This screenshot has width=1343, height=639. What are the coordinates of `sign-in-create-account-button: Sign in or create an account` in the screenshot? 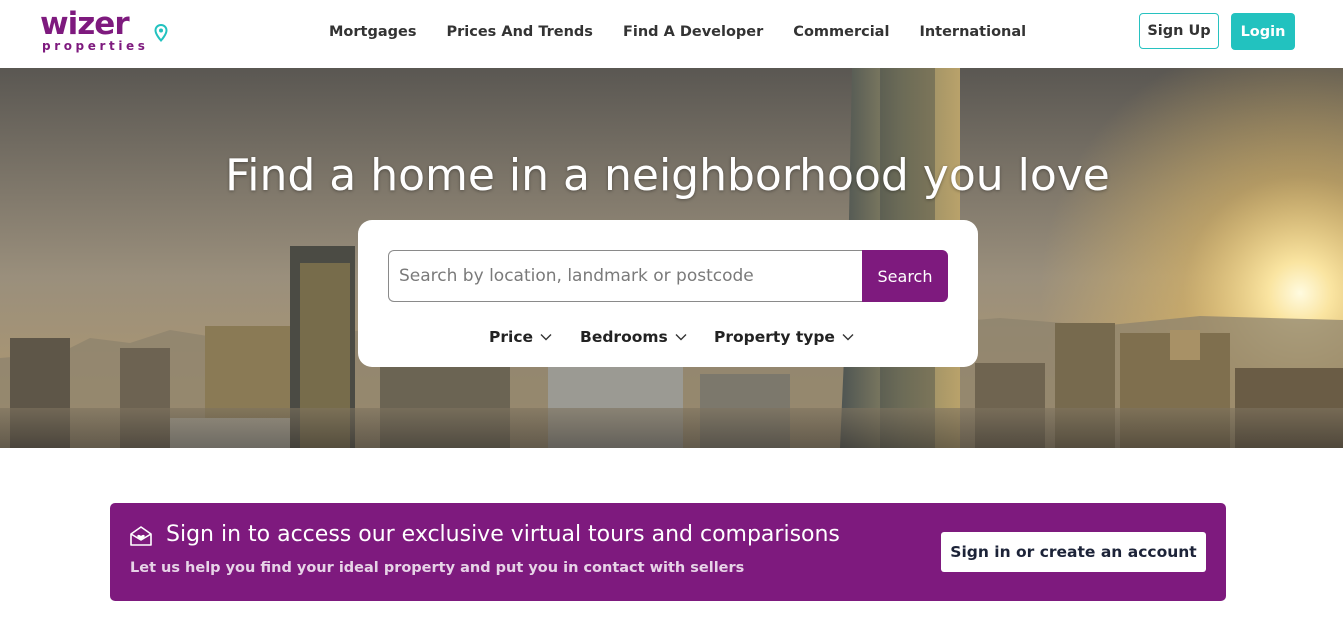 It's located at (1073, 552).